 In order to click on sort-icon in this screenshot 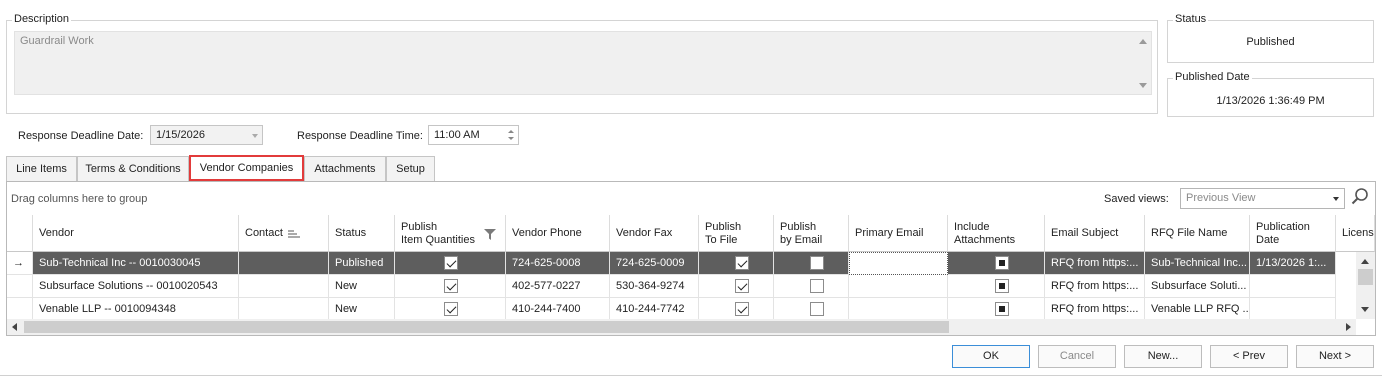, I will do `click(294, 234)`.